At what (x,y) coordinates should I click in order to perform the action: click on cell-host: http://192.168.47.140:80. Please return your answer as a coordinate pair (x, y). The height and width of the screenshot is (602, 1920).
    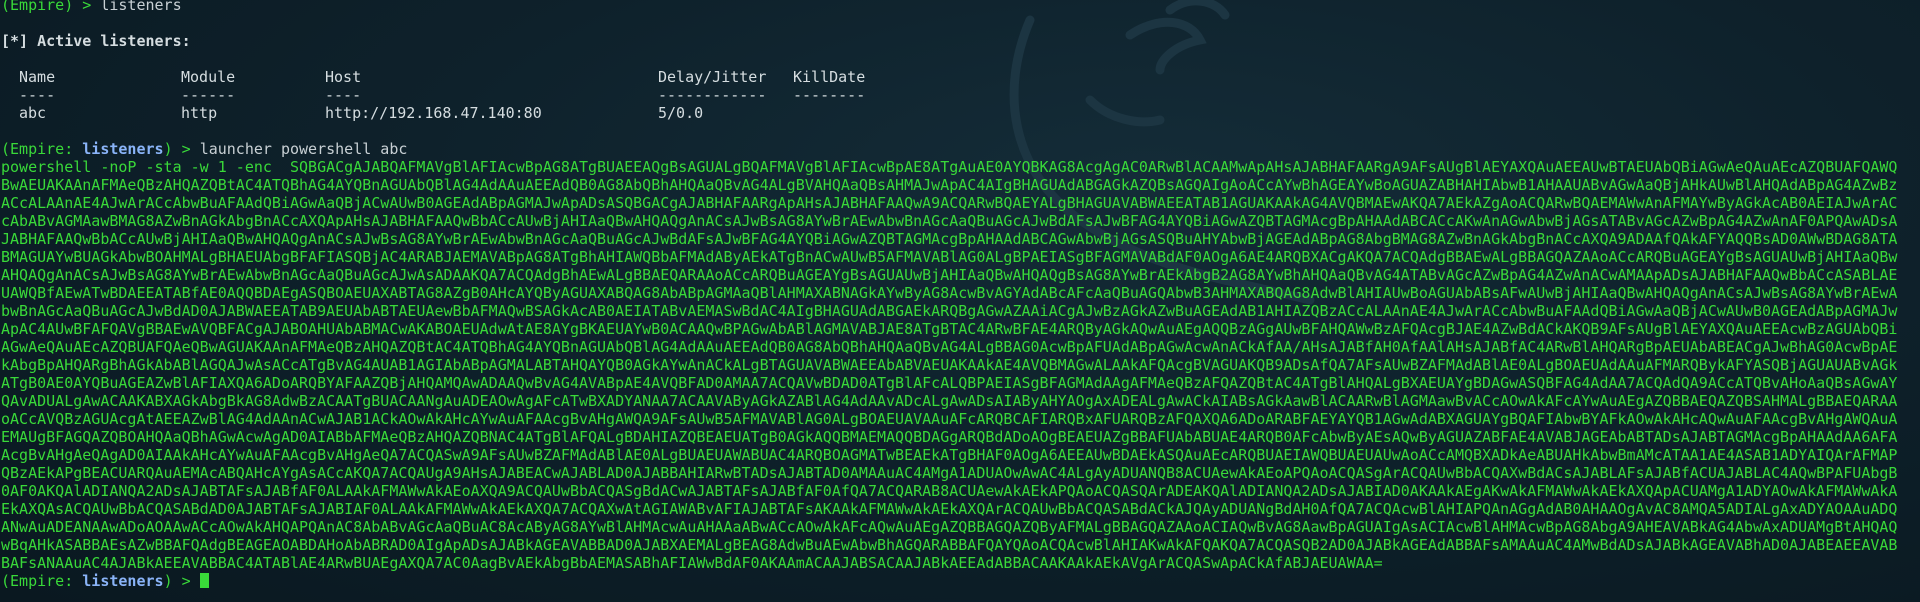
    Looking at the image, I should click on (433, 113).